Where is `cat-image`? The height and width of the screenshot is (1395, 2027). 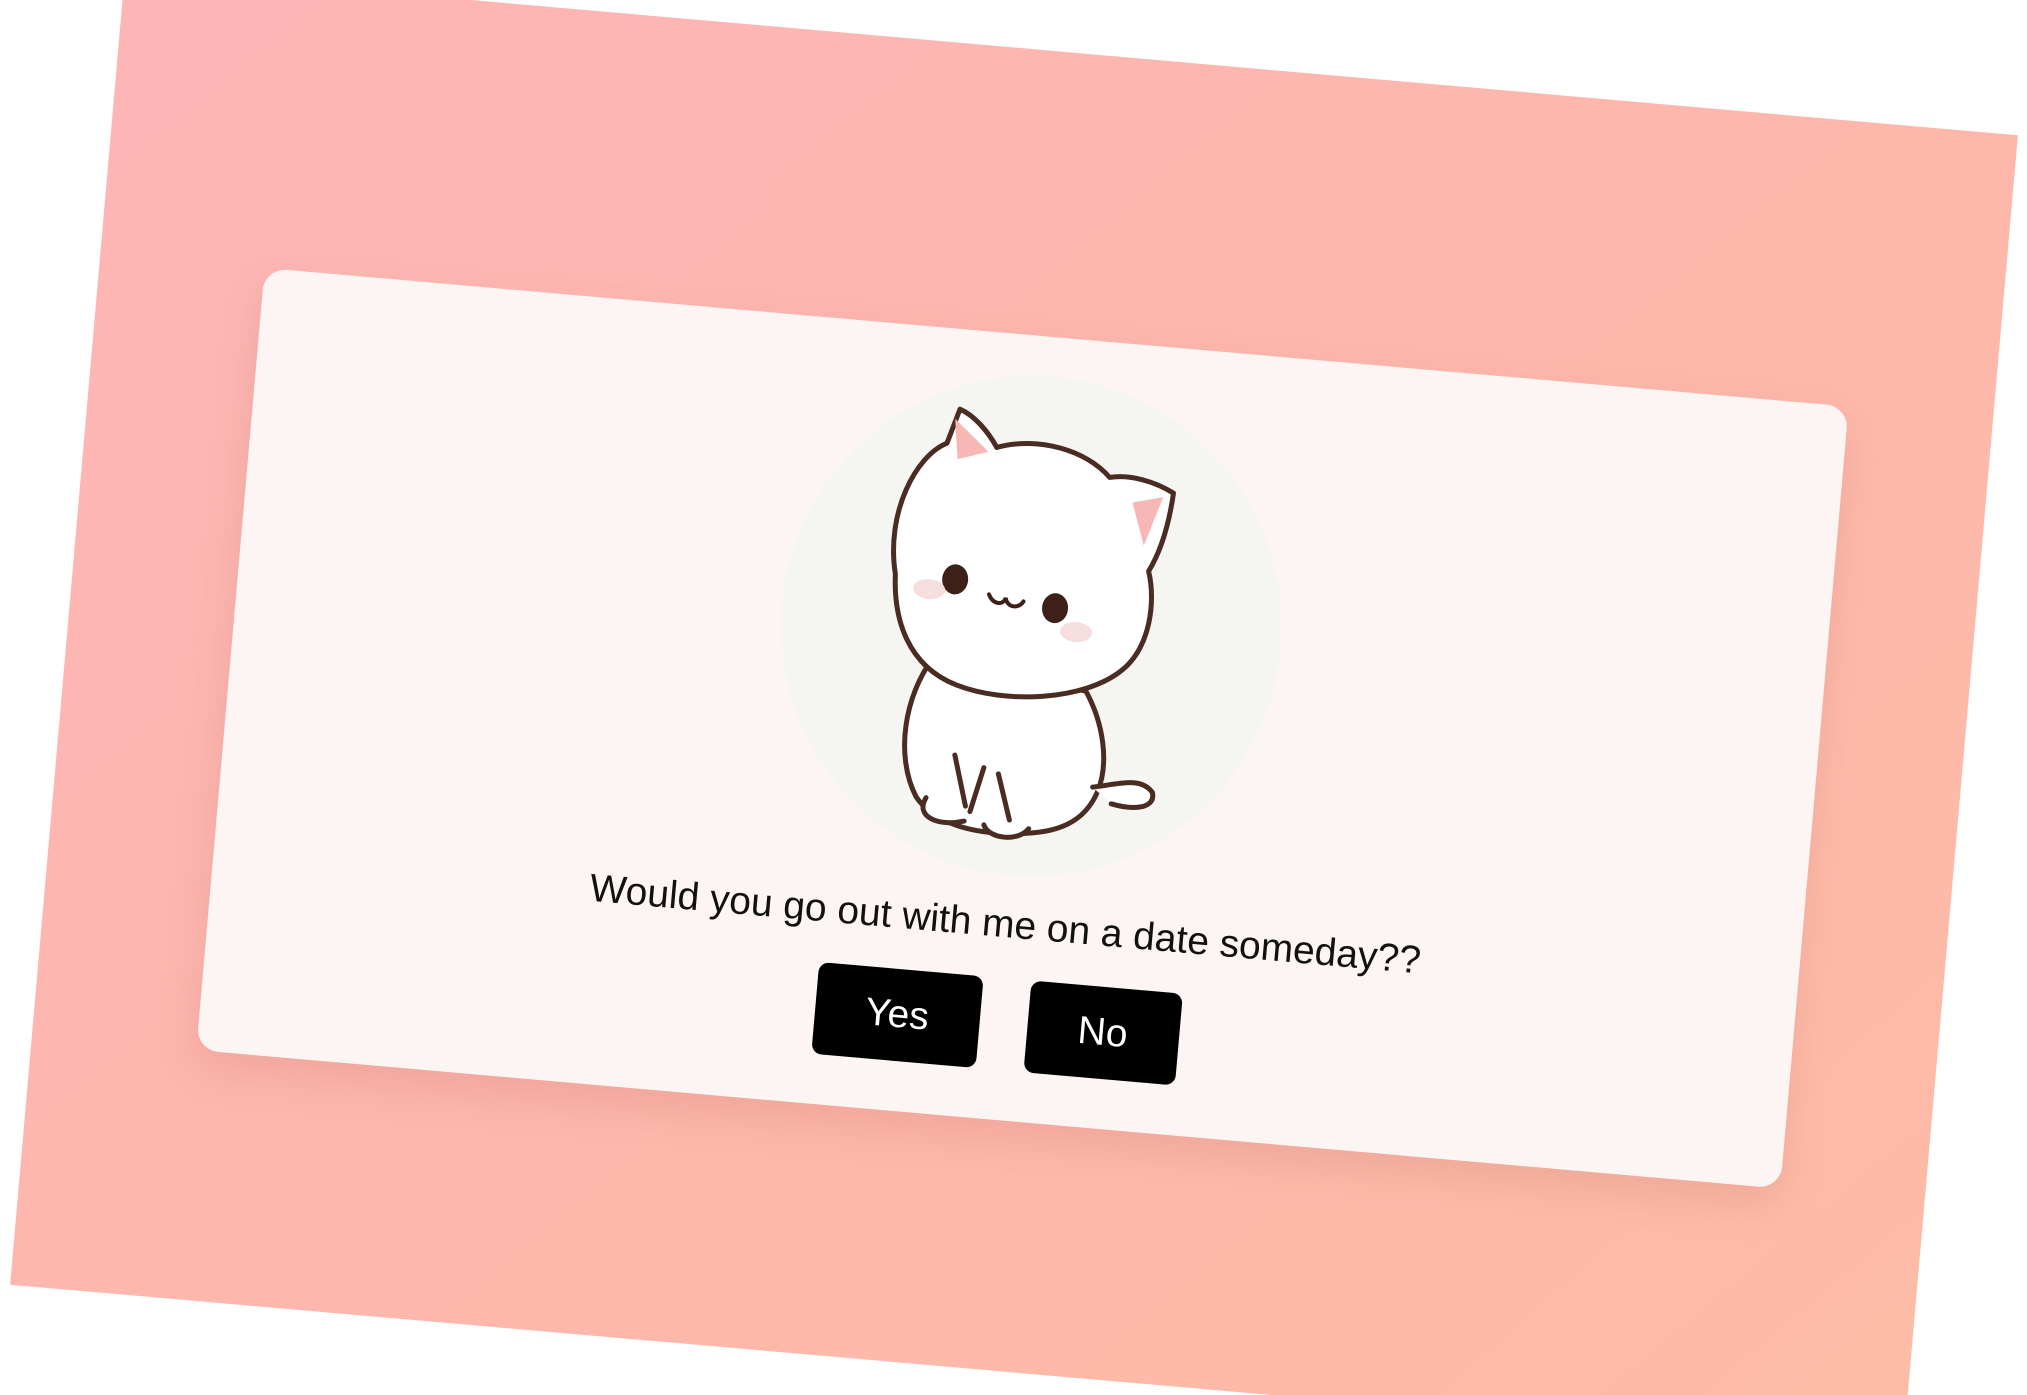
cat-image is located at coordinates (1031, 626).